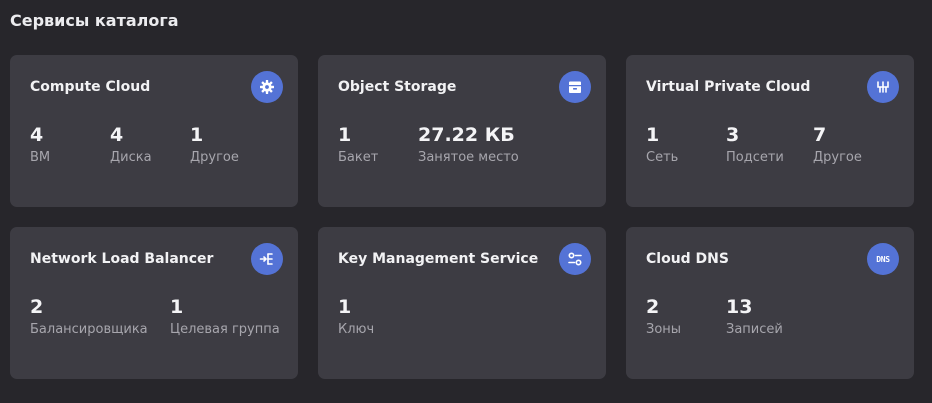  I want to click on stat-networks: 1 Сеть, so click(662, 144).